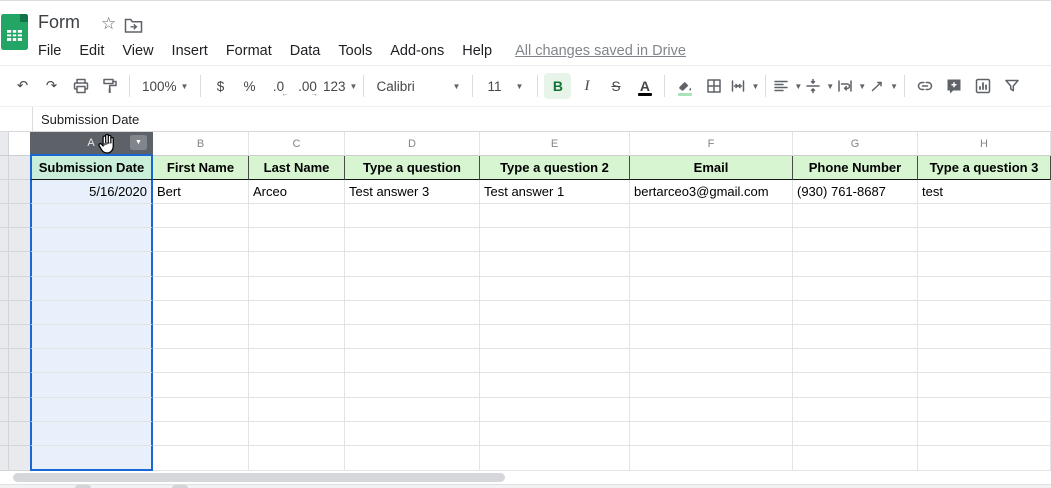 The image size is (1051, 488). Describe the element at coordinates (555, 192) in the screenshot. I see `cell-E2: Test answer 1` at that location.